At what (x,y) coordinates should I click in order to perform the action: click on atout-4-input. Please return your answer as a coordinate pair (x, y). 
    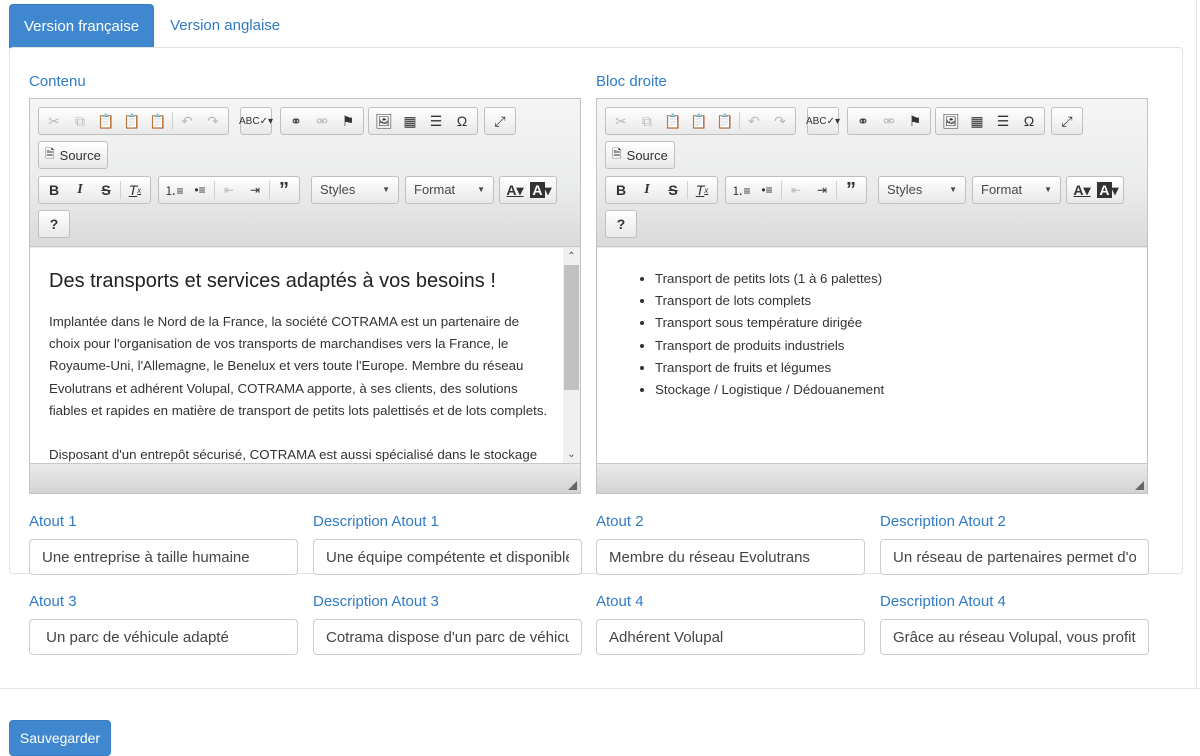
    Looking at the image, I should click on (730, 637).